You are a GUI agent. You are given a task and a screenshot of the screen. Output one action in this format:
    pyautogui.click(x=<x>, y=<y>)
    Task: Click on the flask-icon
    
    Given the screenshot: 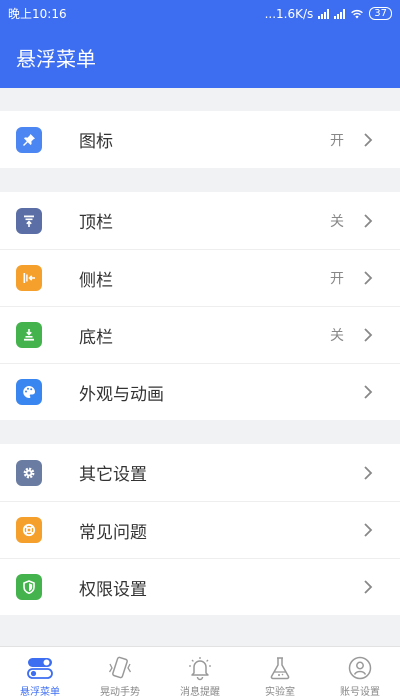 What is the action you would take?
    pyautogui.click(x=280, y=668)
    